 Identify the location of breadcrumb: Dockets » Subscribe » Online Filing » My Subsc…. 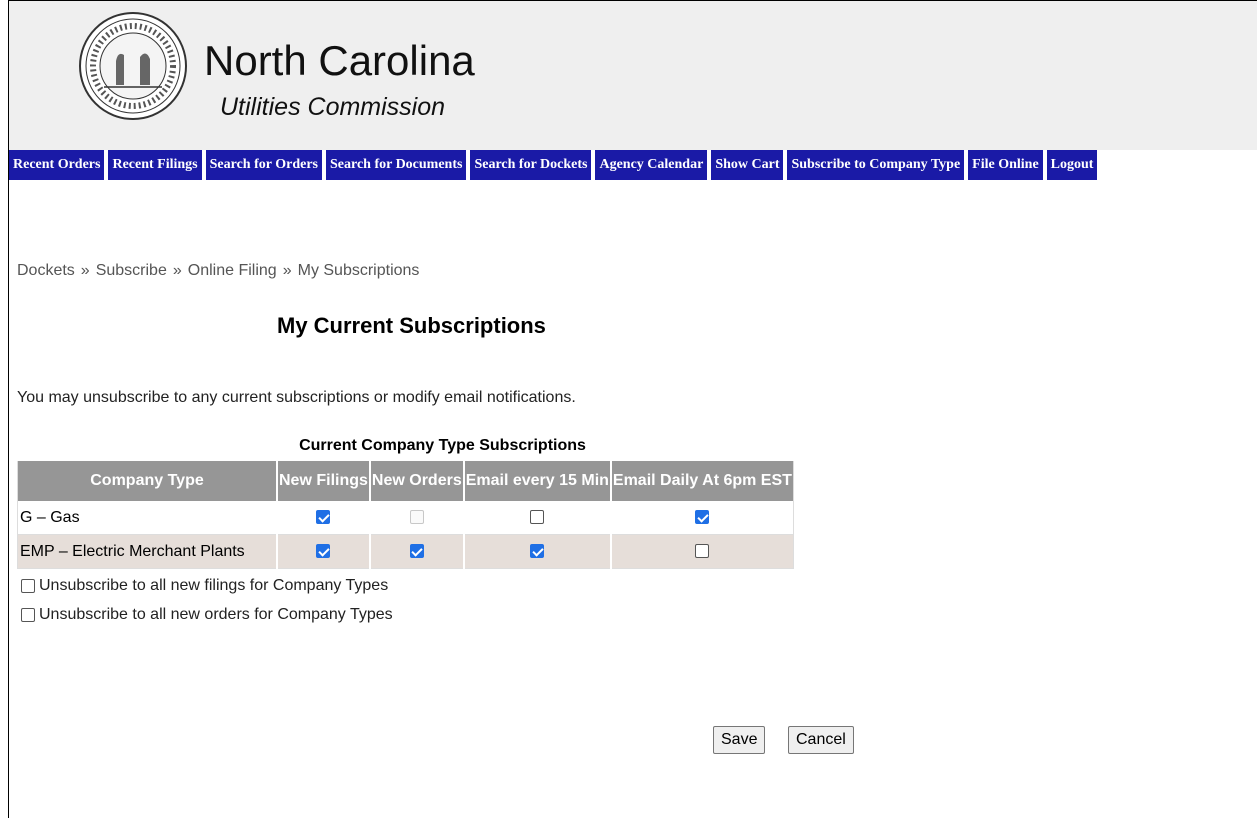
(218, 271).